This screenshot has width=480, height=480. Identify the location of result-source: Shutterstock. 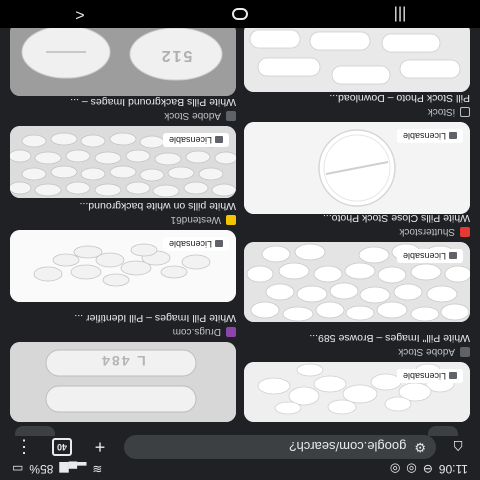
(357, 232).